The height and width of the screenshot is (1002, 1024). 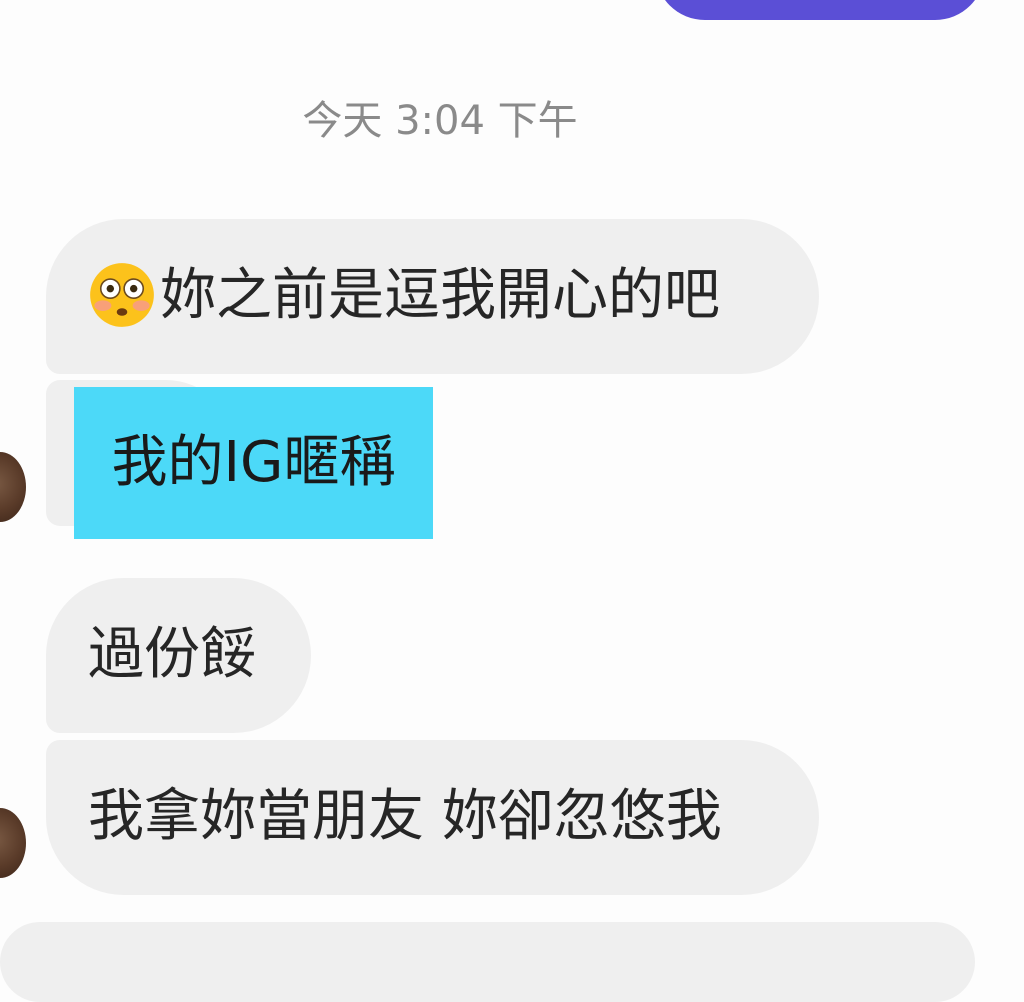 What do you see at coordinates (487, 962) in the screenshot?
I see `message-bubble` at bounding box center [487, 962].